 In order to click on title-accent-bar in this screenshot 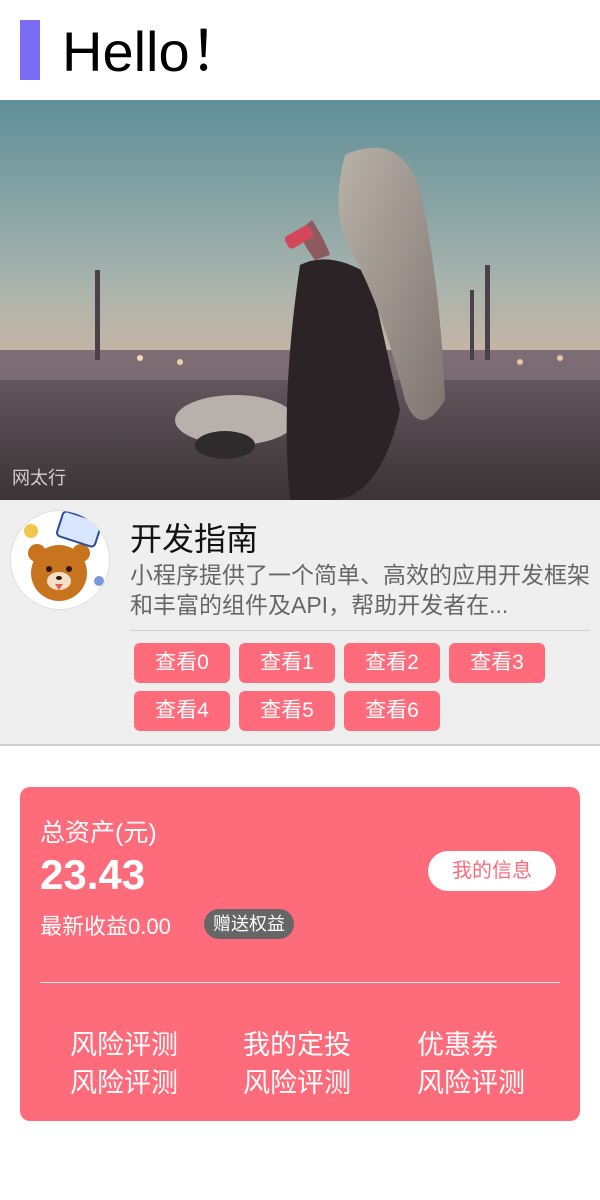, I will do `click(30, 50)`.